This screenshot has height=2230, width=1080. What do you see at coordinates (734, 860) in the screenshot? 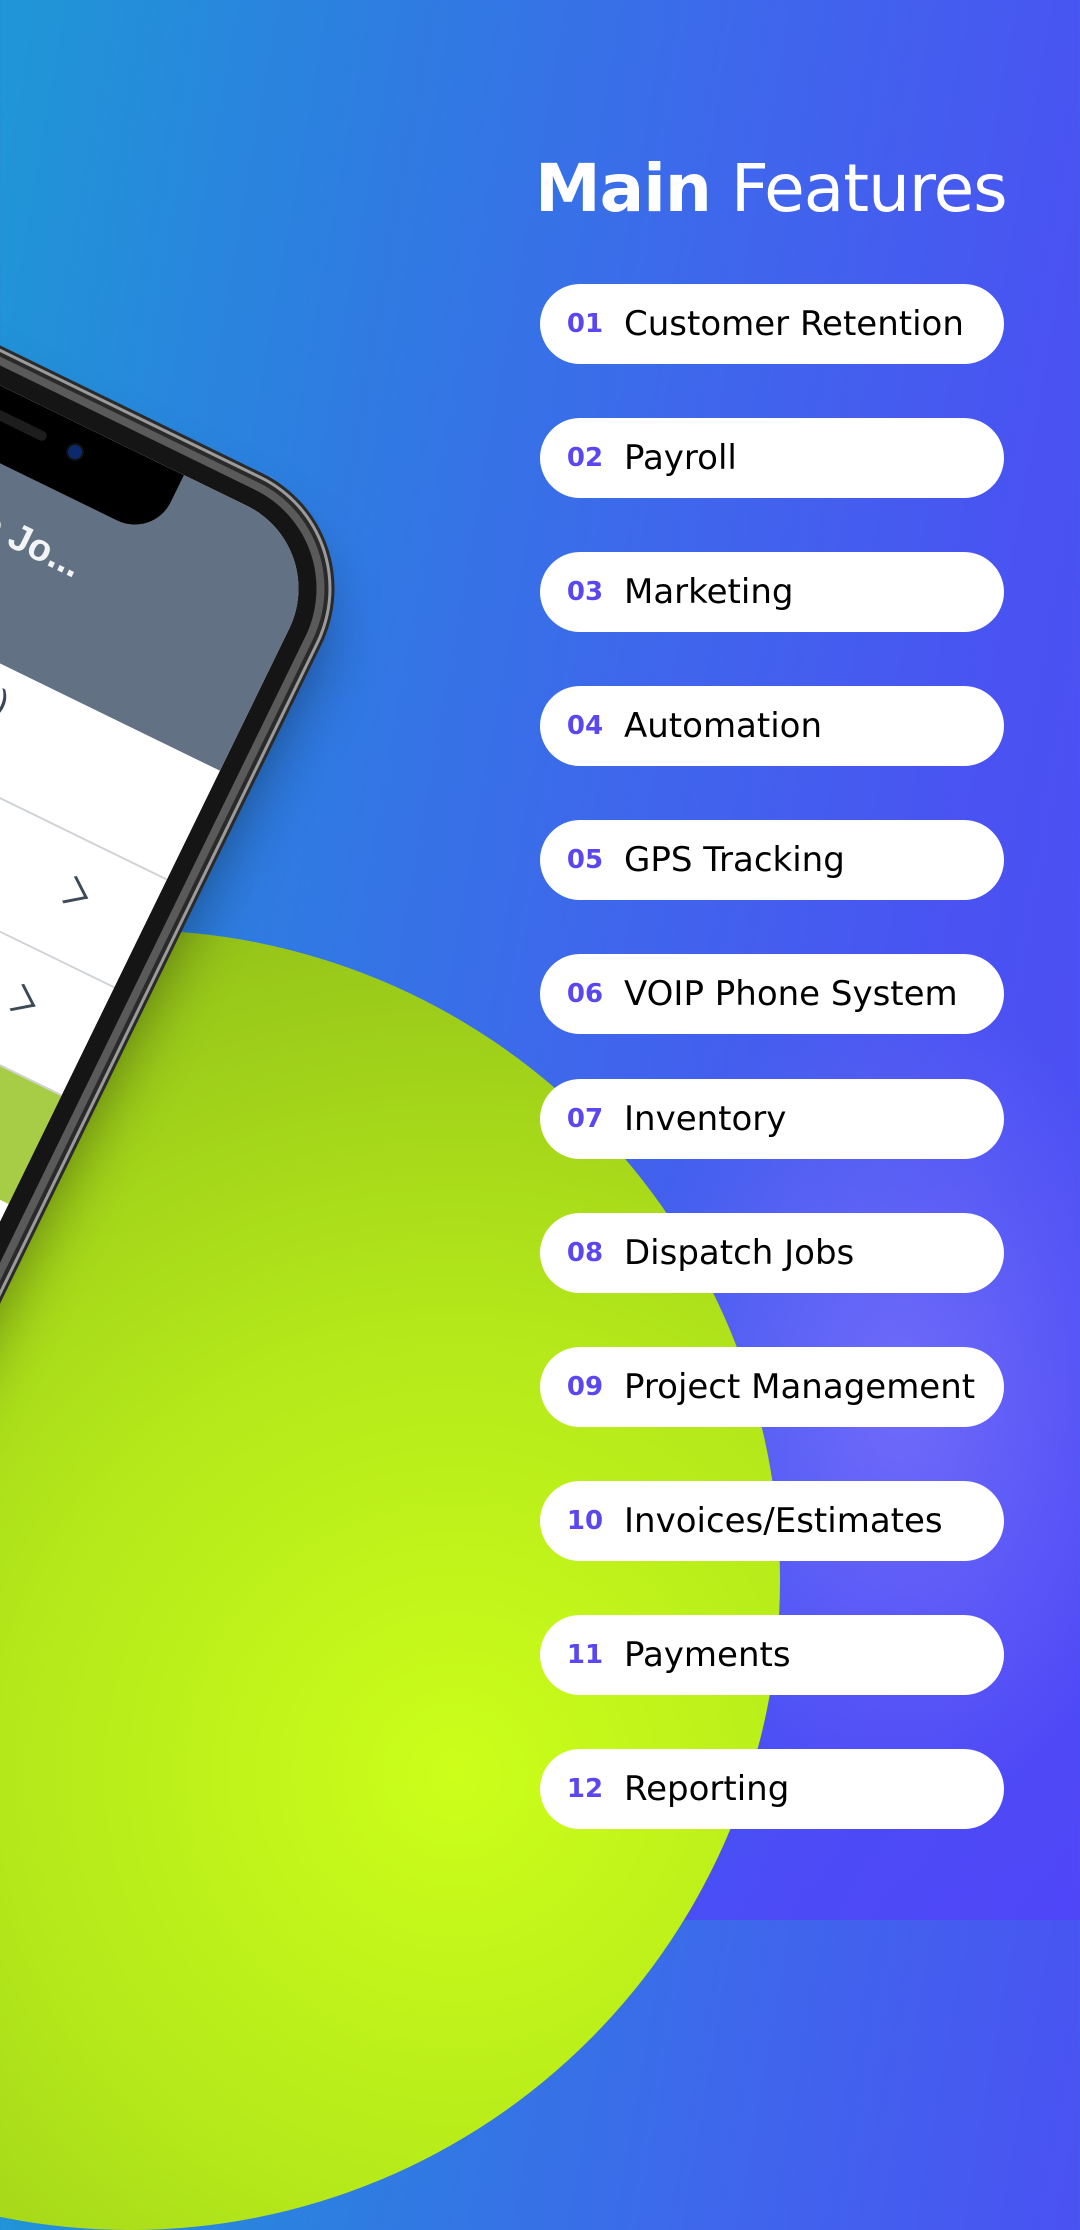
I see `feature-label: GPS Tracking` at bounding box center [734, 860].